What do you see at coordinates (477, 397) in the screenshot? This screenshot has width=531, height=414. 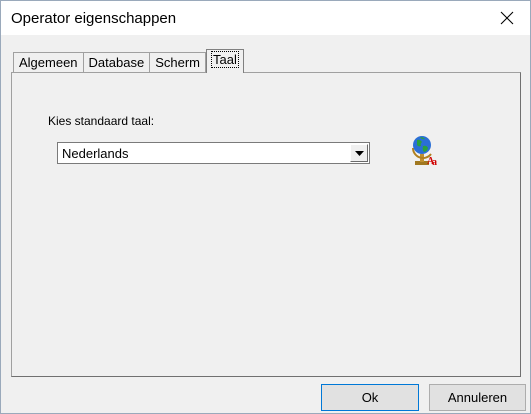 I see `cancel-button: Annuleren` at bounding box center [477, 397].